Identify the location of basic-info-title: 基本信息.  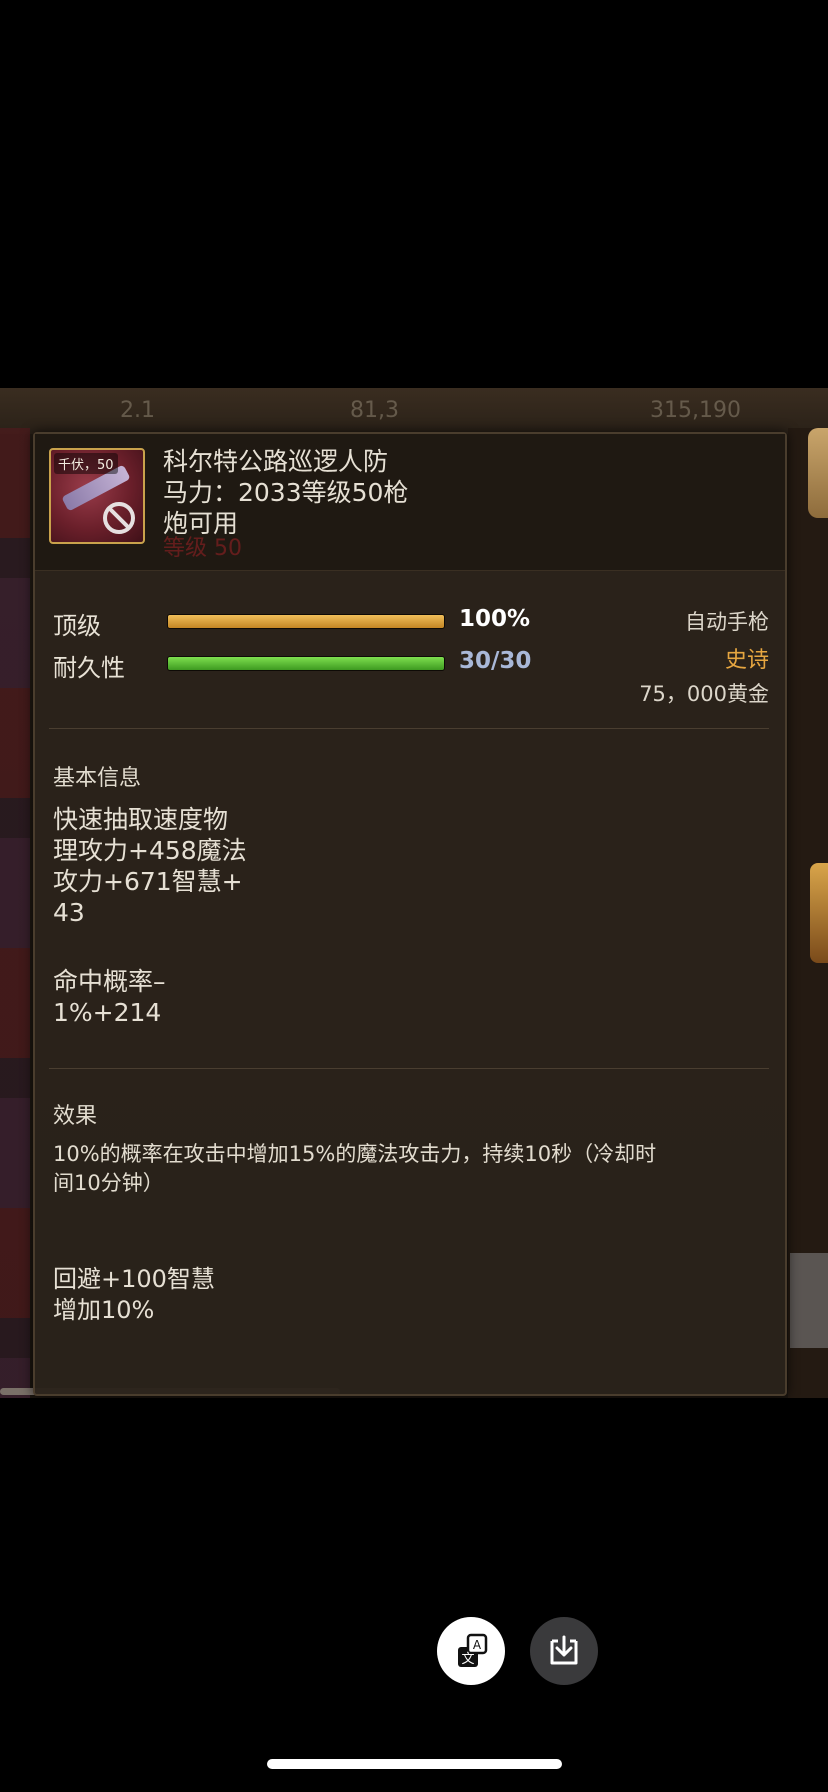
(97, 778).